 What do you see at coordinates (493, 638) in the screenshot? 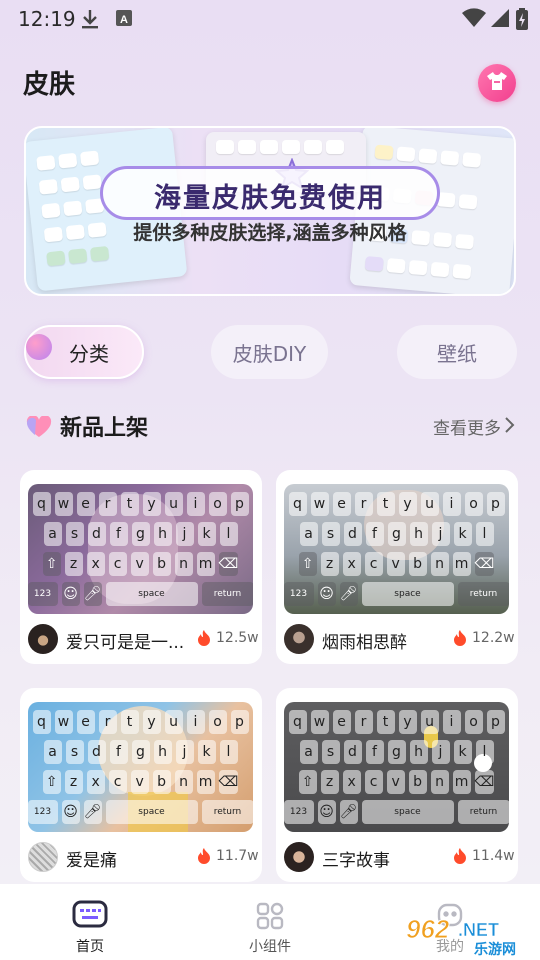
I see `hot-count: 12.2w` at bounding box center [493, 638].